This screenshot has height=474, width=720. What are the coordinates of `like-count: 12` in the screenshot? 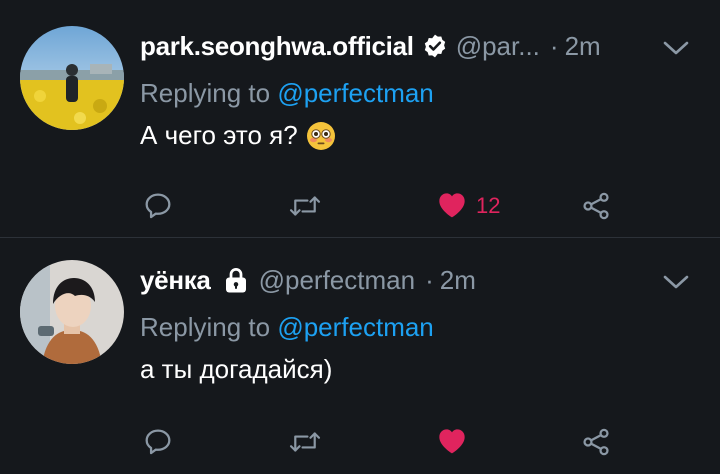 It's located at (488, 205).